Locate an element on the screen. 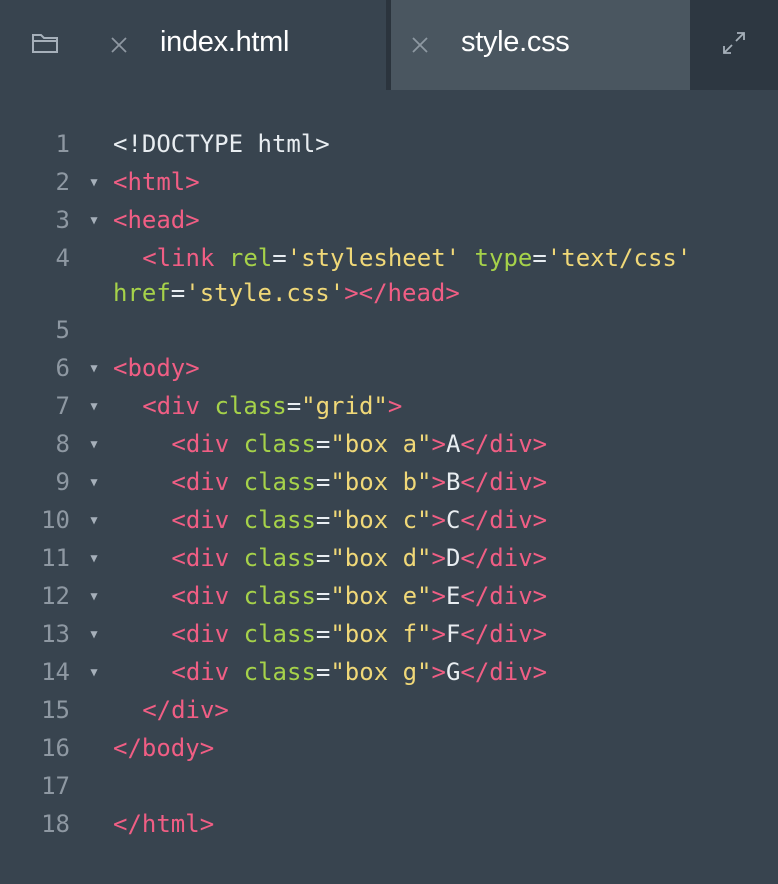  code-content: <html> is located at coordinates (156, 182).